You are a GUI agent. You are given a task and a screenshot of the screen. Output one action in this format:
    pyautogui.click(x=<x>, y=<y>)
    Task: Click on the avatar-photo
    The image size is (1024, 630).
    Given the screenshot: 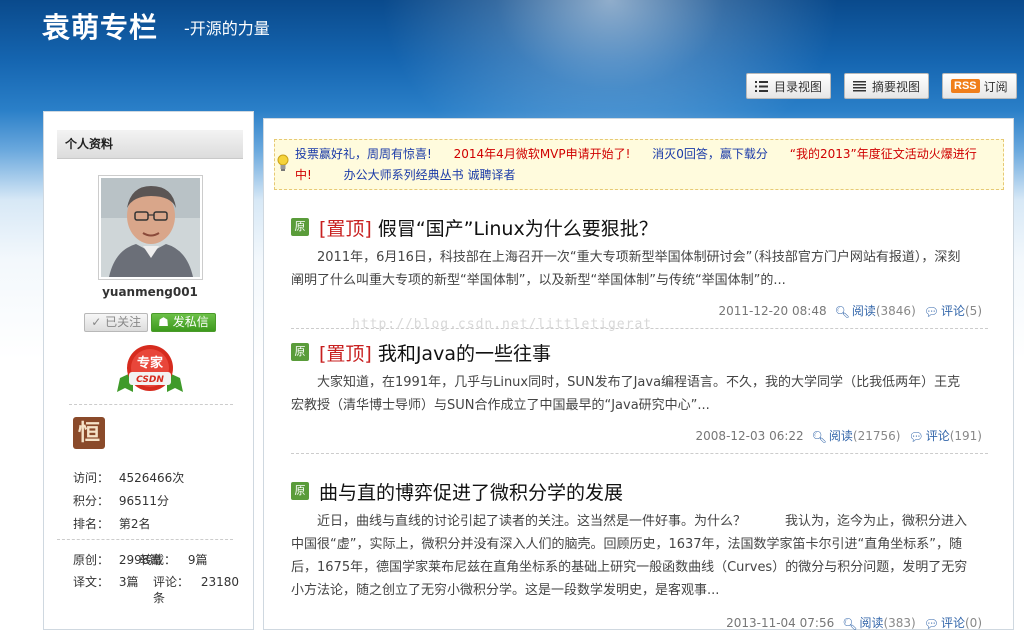 What is the action you would take?
    pyautogui.click(x=150, y=227)
    